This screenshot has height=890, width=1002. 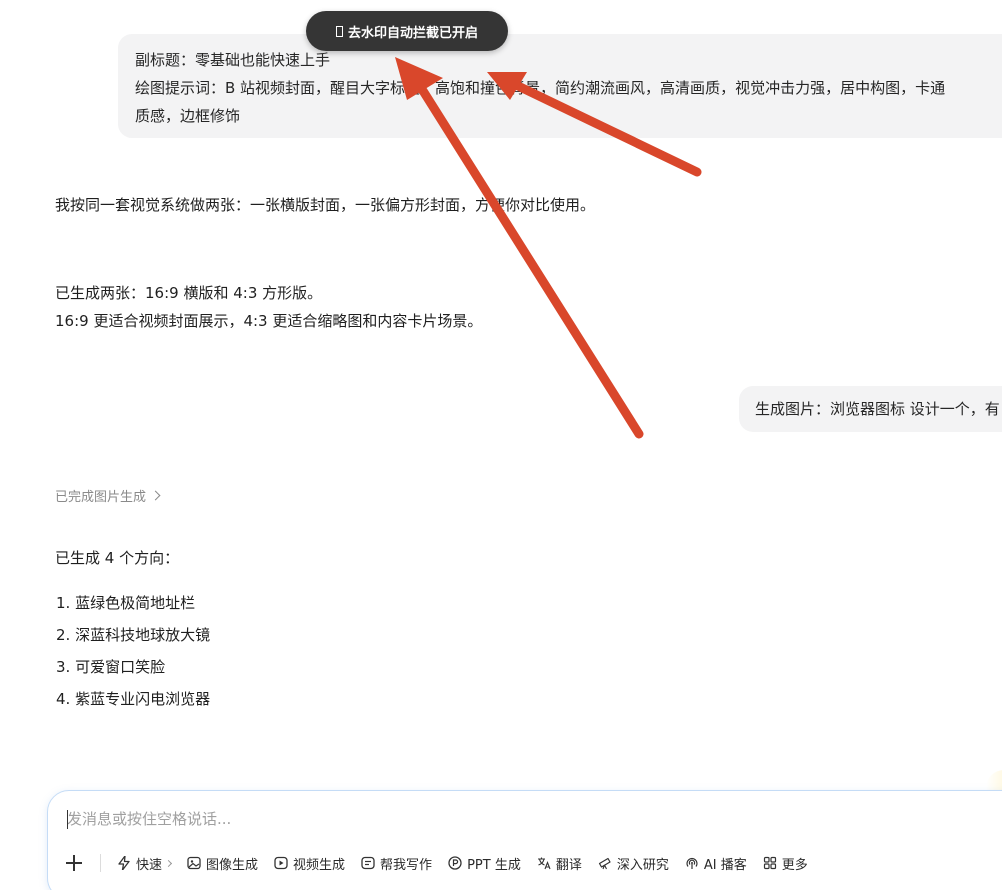 I want to click on ai-reply-directions-intro: 已生成 4 个方向：, so click(x=117, y=558).